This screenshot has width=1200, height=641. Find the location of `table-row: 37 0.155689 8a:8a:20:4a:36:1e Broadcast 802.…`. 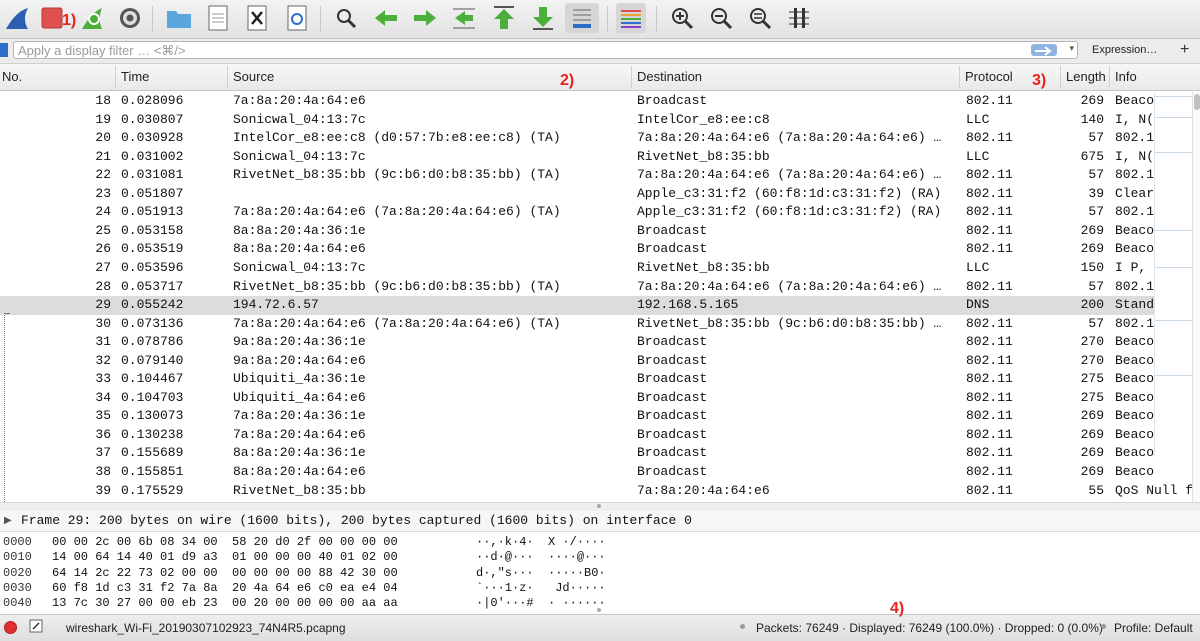

table-row: 37 0.155689 8a:8a:20:4a:36:1e Broadcast 802.… is located at coordinates (596, 453).